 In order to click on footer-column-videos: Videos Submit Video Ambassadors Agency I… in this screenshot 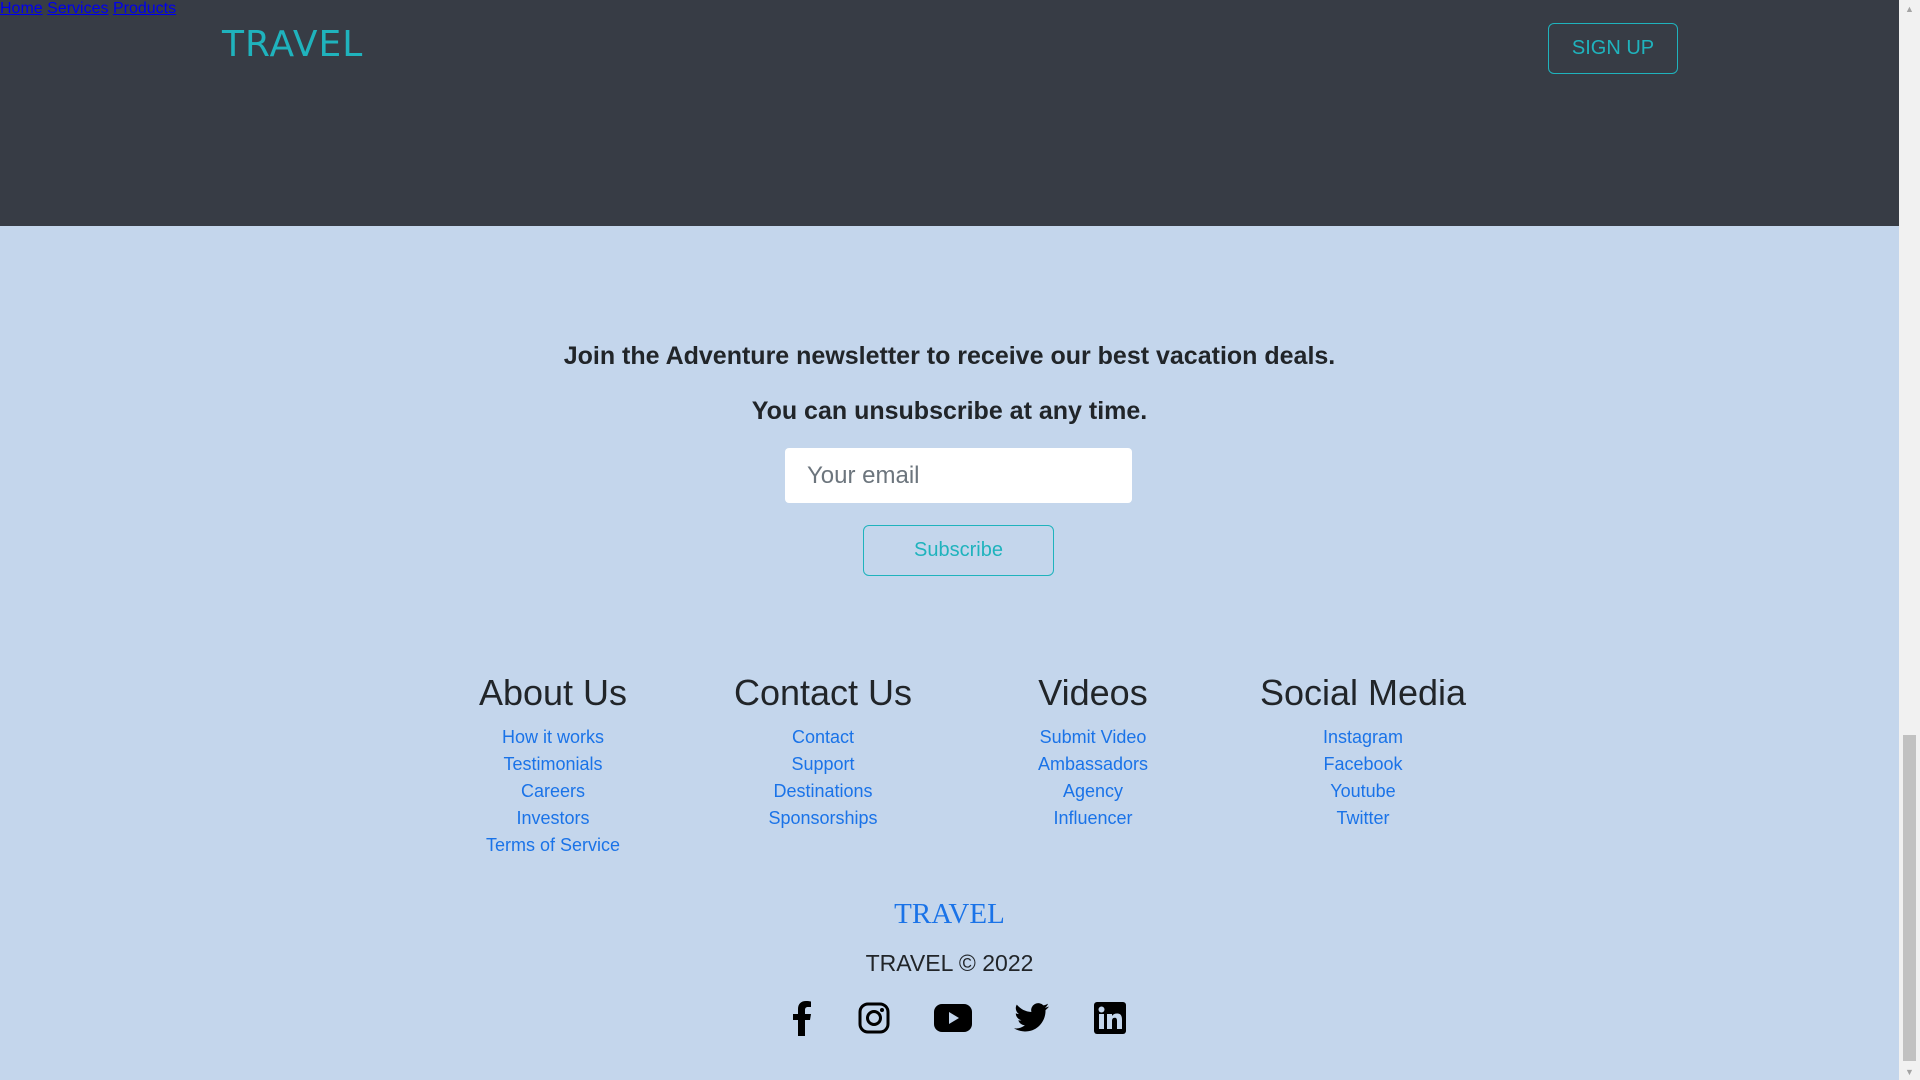, I will do `click(1093, 751)`.